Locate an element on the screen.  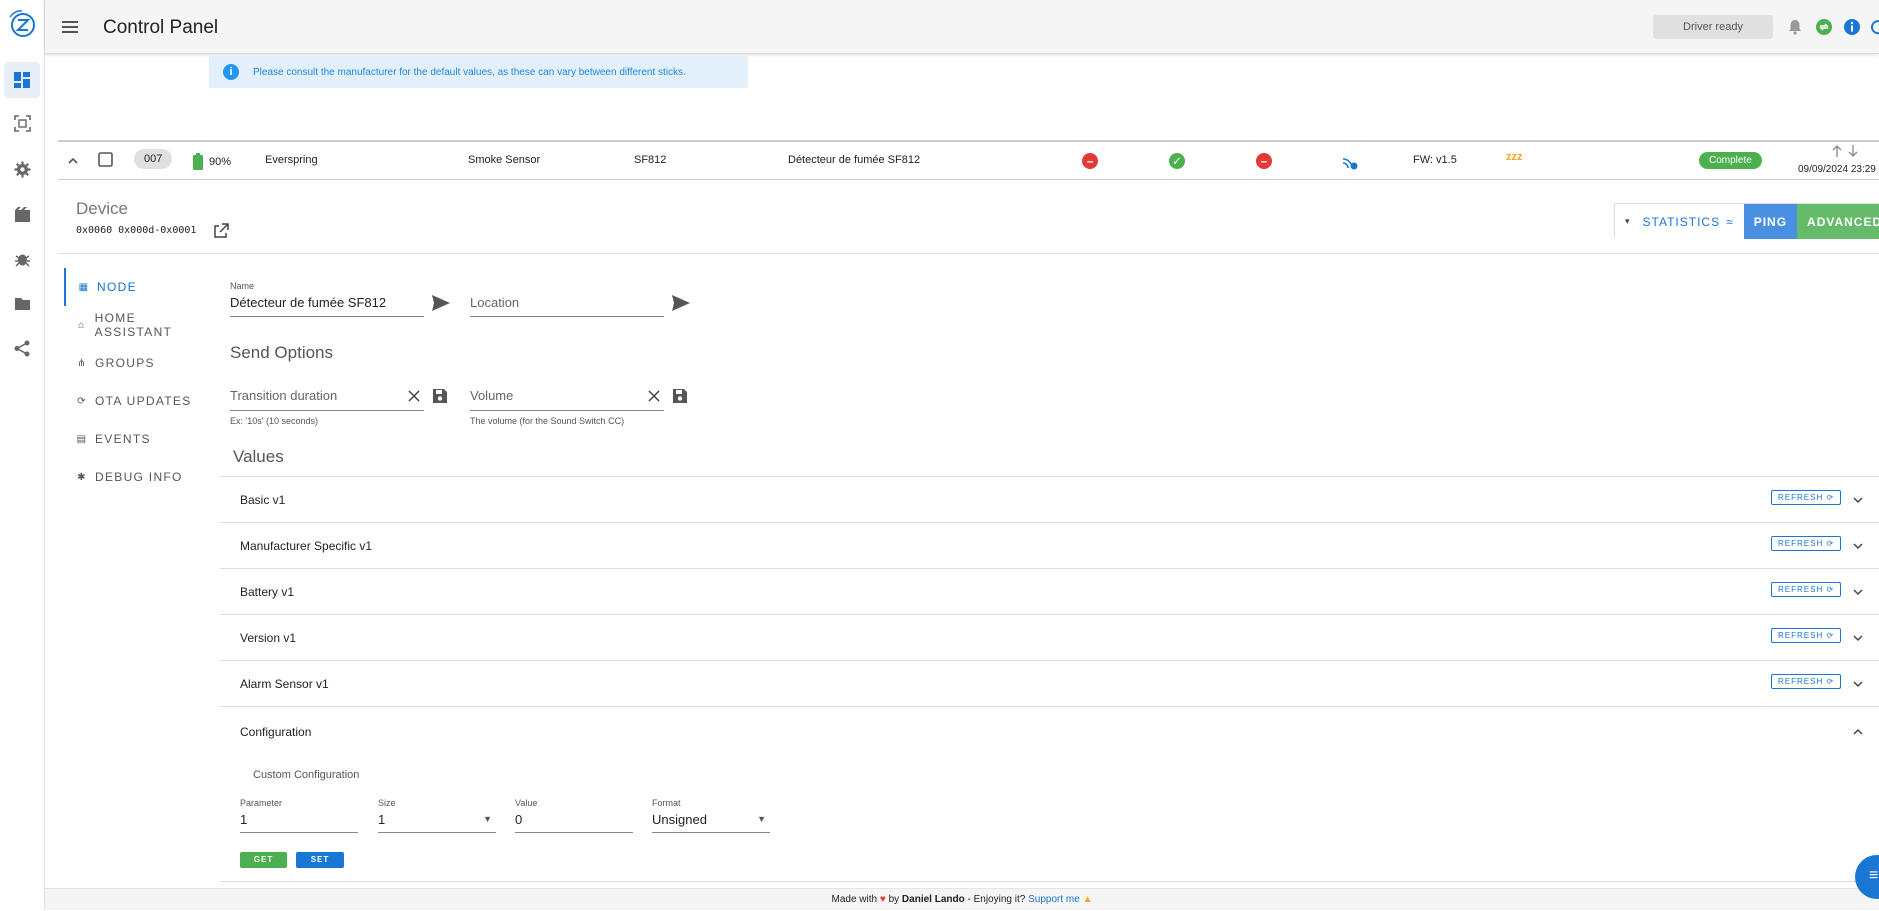
tab-label: OTA UPDATES is located at coordinates (143, 401).